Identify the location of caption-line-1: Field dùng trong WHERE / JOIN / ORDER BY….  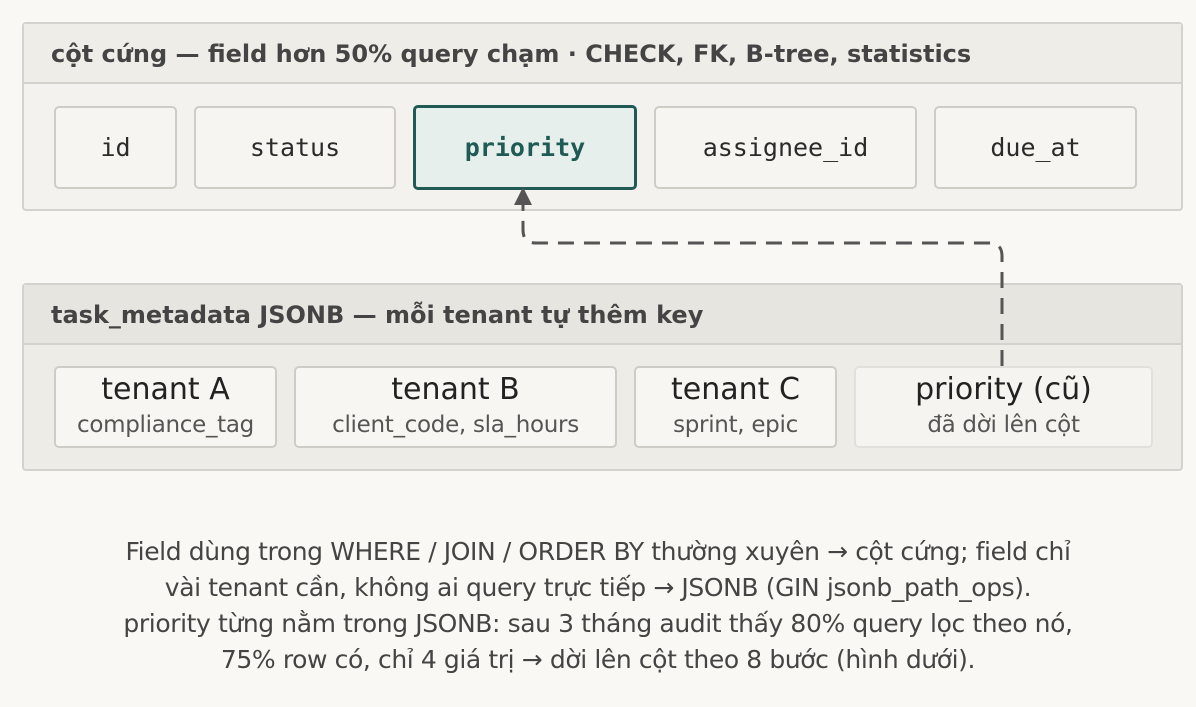
(598, 551).